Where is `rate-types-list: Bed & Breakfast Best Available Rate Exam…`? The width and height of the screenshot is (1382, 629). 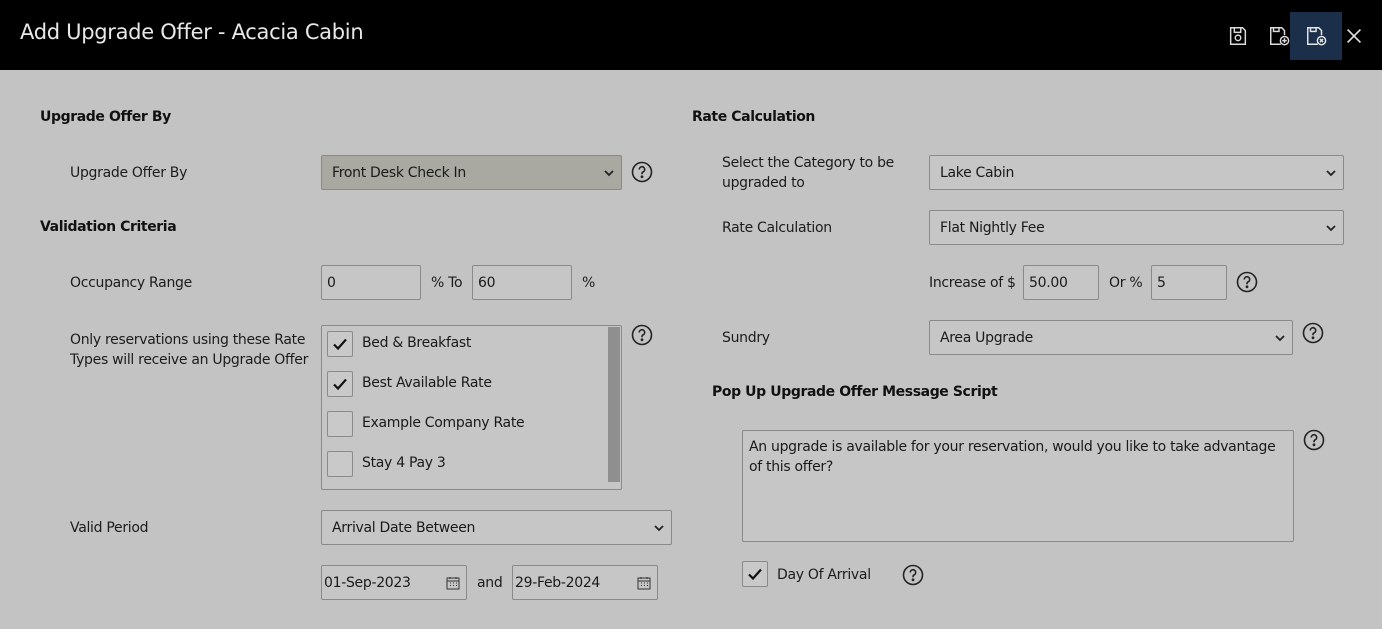
rate-types-list: Bed & Breakfast Best Available Rate Exam… is located at coordinates (471, 407).